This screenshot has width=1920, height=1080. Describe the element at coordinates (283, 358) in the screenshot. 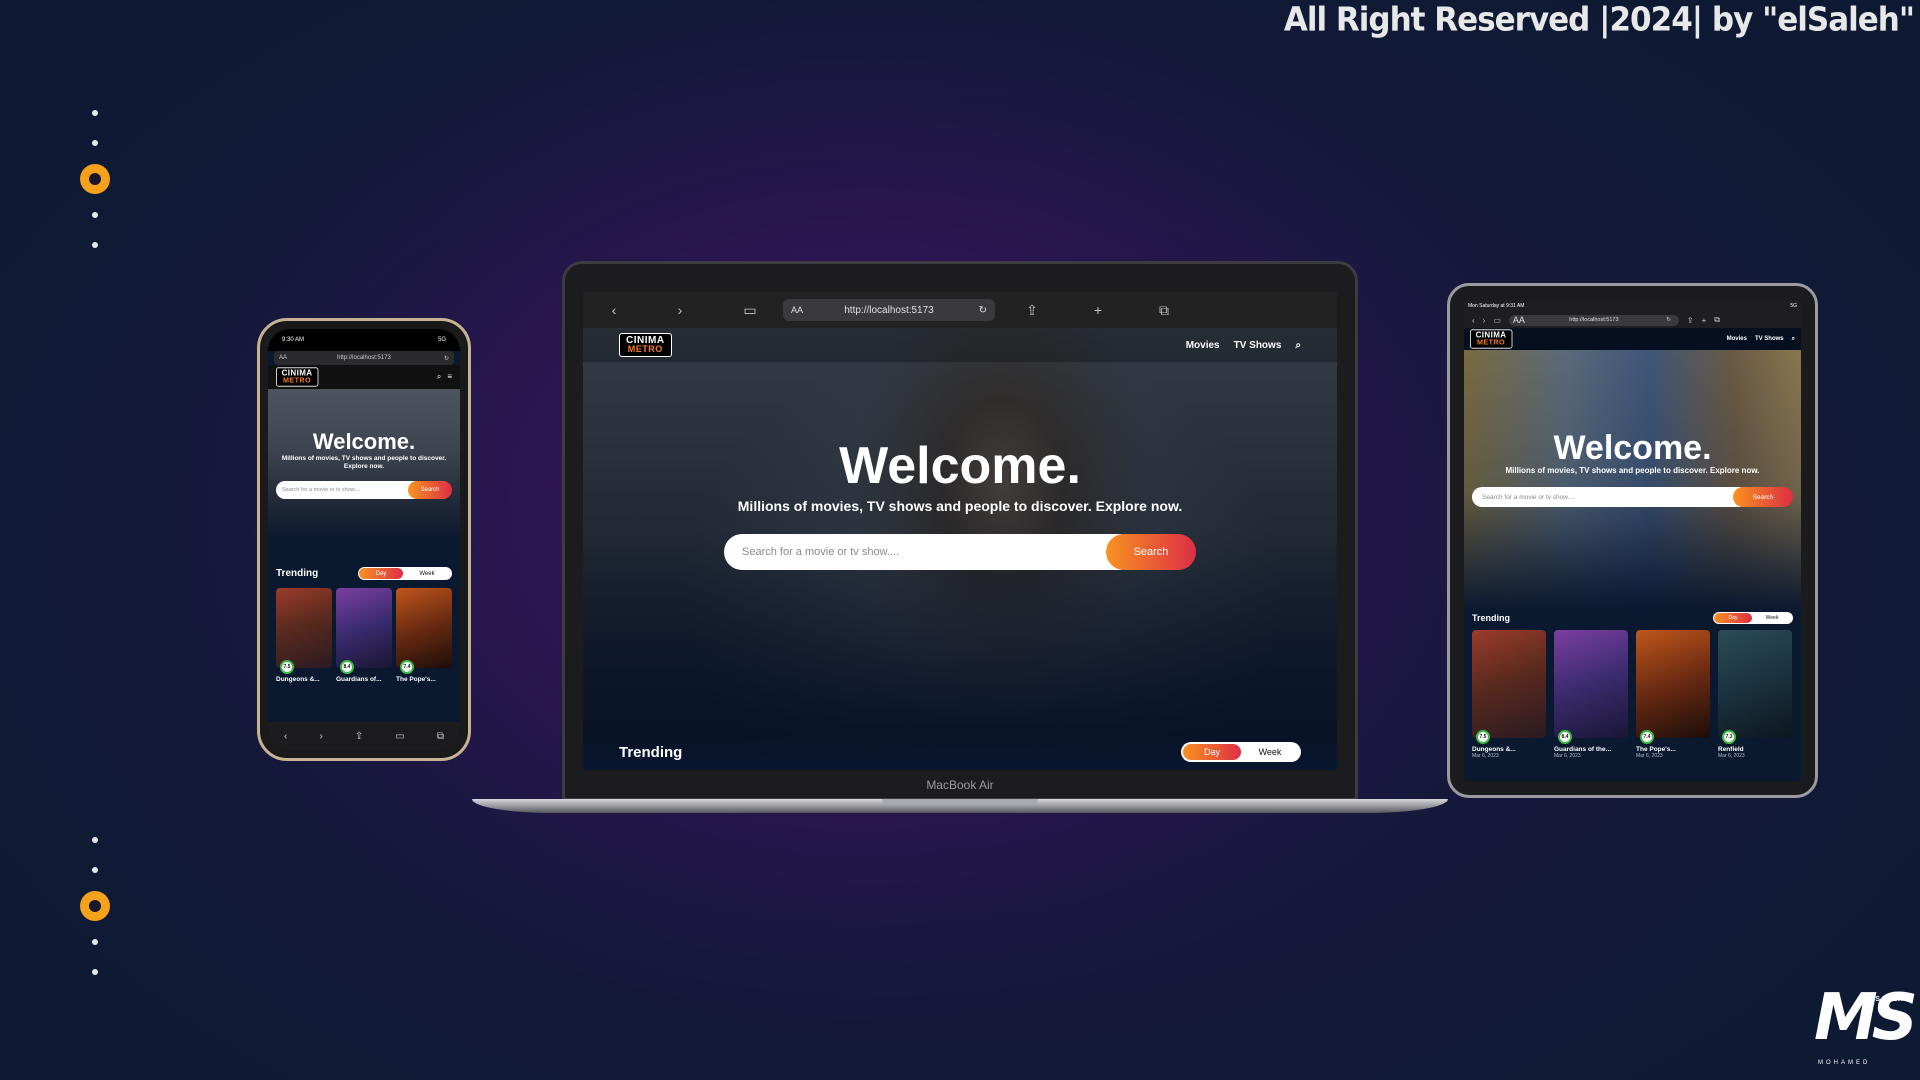

I see `reader-aa: AA` at that location.